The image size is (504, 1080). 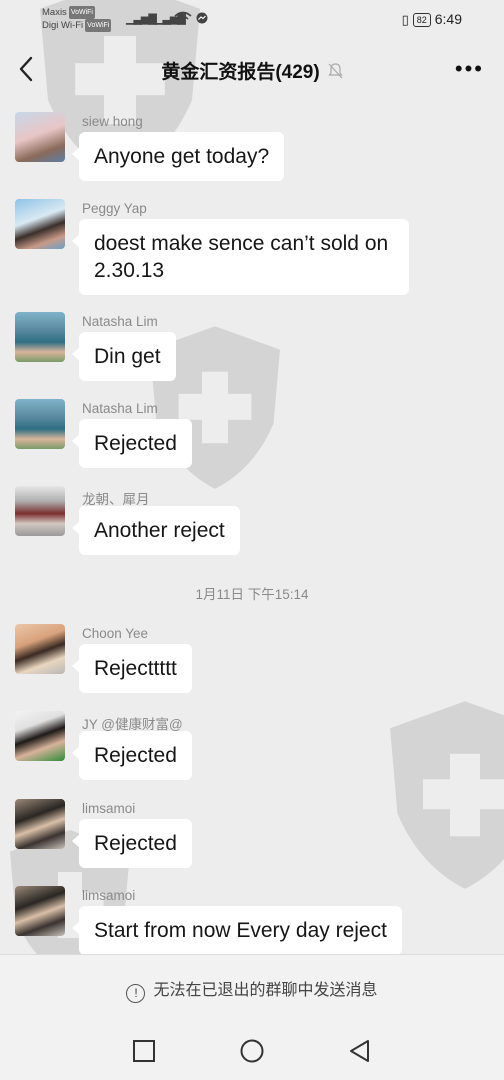 I want to click on watermark-shield-icon, so click(x=447, y=795).